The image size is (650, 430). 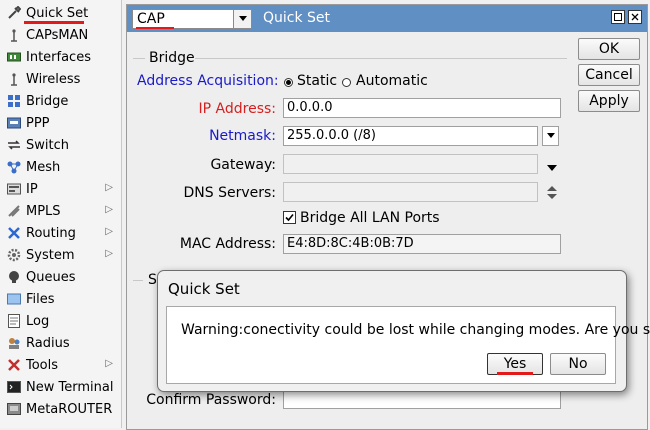 I want to click on confirm-password-label: Confirm Password:, so click(x=211, y=400).